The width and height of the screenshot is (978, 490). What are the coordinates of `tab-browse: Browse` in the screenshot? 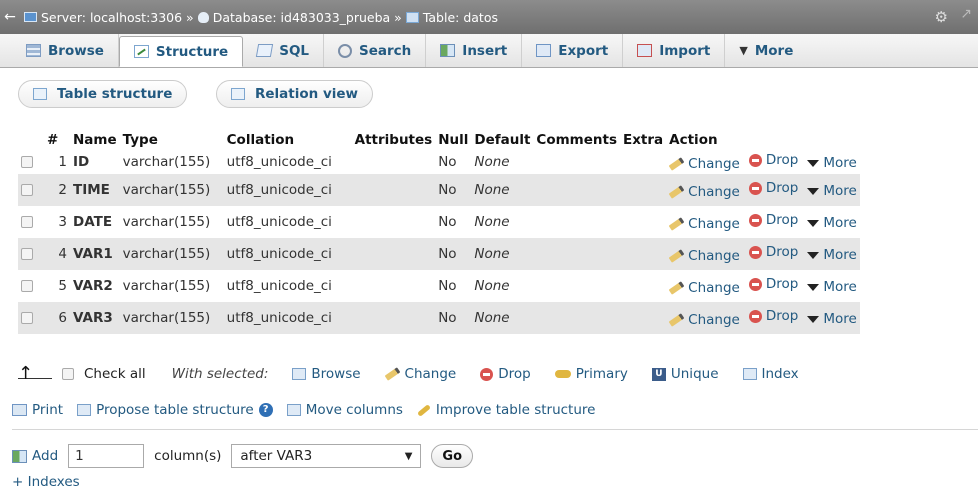 It's located at (65, 50).